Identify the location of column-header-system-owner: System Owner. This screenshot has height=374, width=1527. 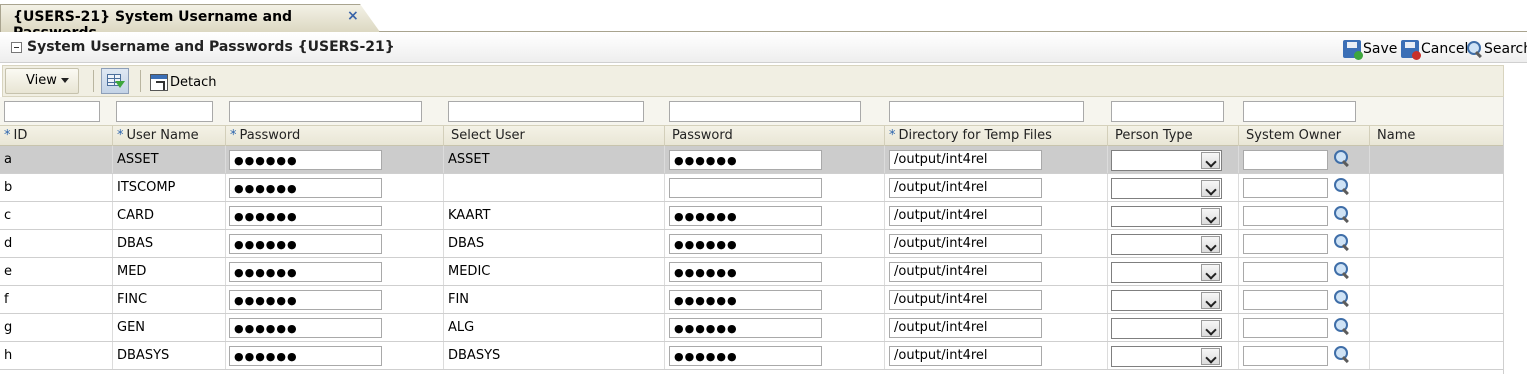
(1303, 136).